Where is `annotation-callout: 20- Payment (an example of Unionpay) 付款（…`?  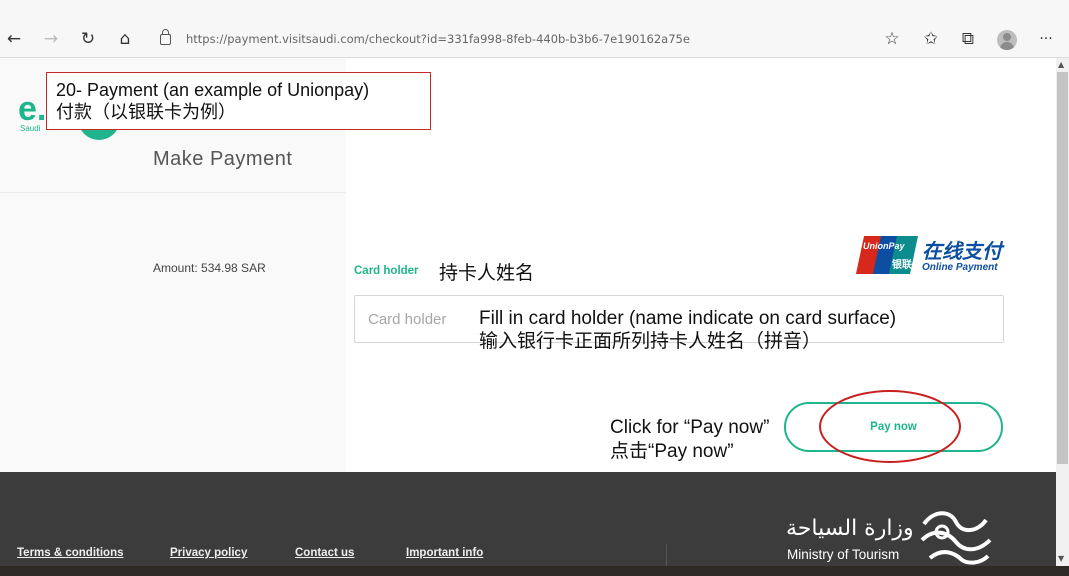 annotation-callout: 20- Payment (an example of Unionpay) 付款（… is located at coordinates (238, 101).